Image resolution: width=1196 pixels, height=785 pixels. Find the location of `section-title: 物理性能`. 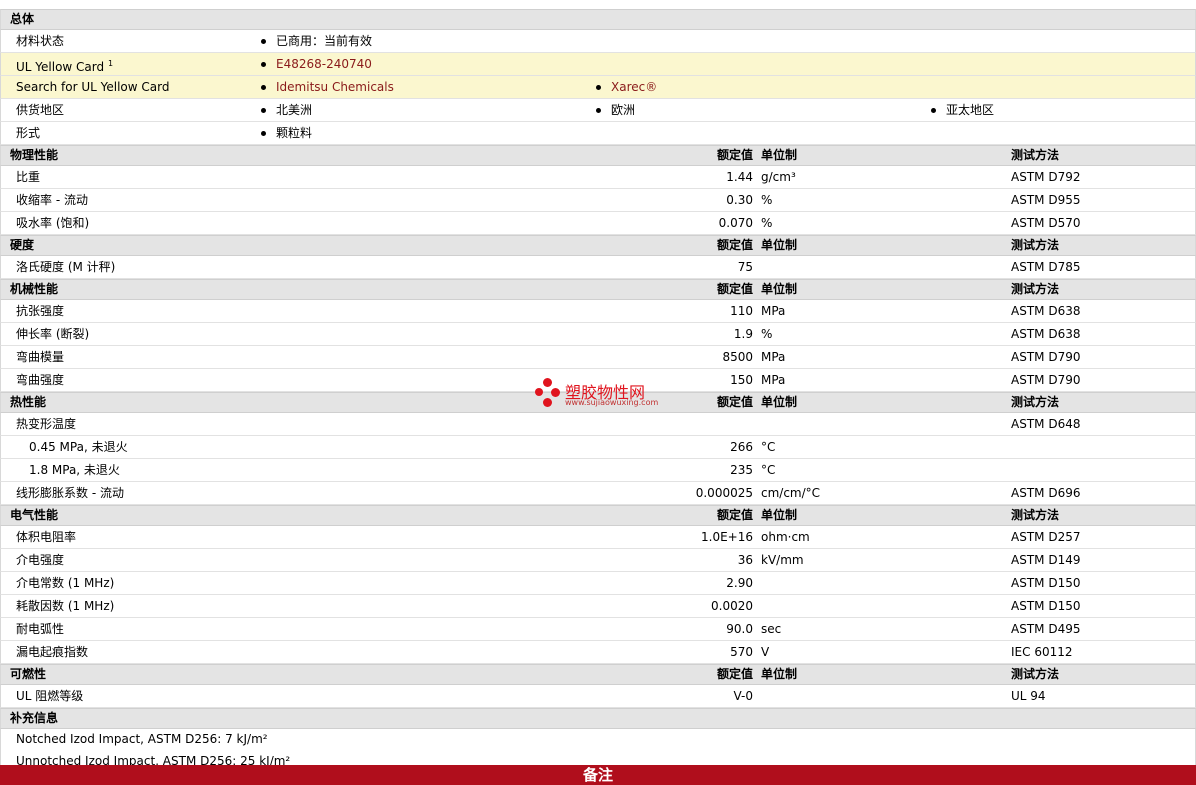

section-title: 物理性能 is located at coordinates (34, 155).